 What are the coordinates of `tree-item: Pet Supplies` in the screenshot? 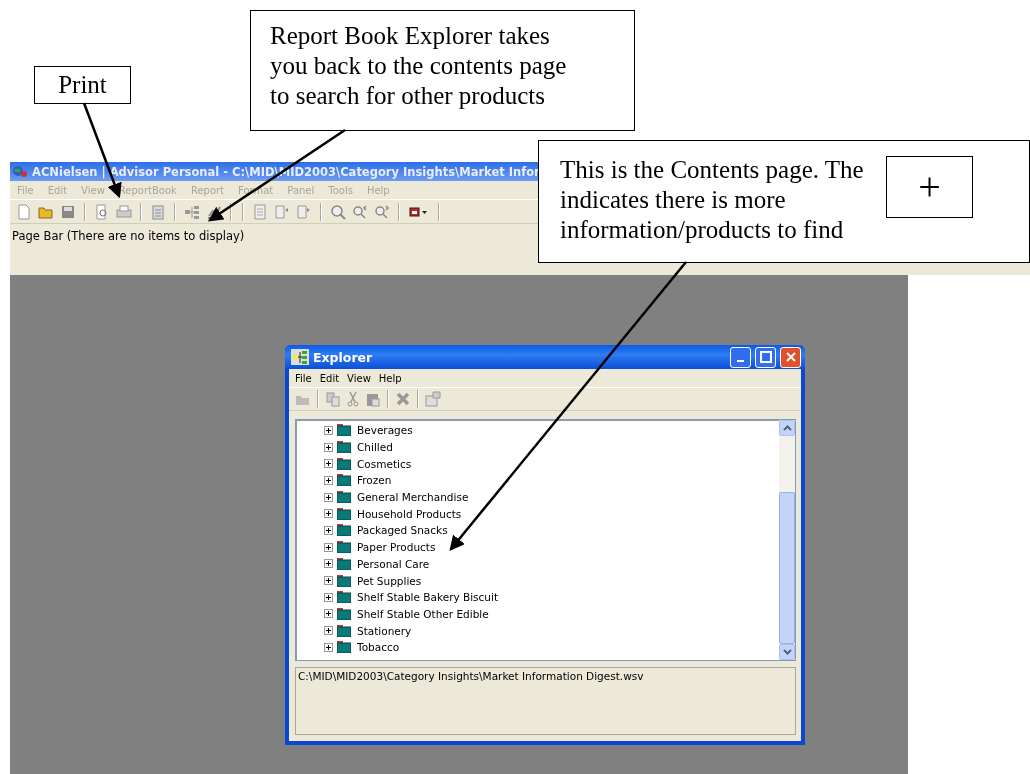 It's located at (389, 580).